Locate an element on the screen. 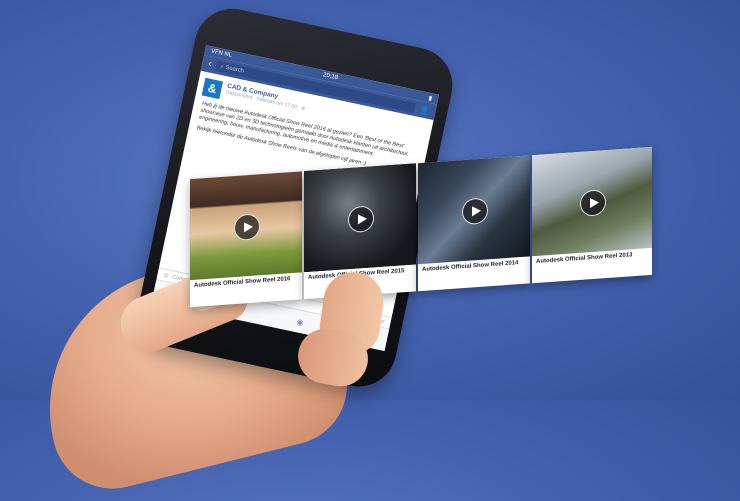  search-placeholder: Search is located at coordinates (234, 69).